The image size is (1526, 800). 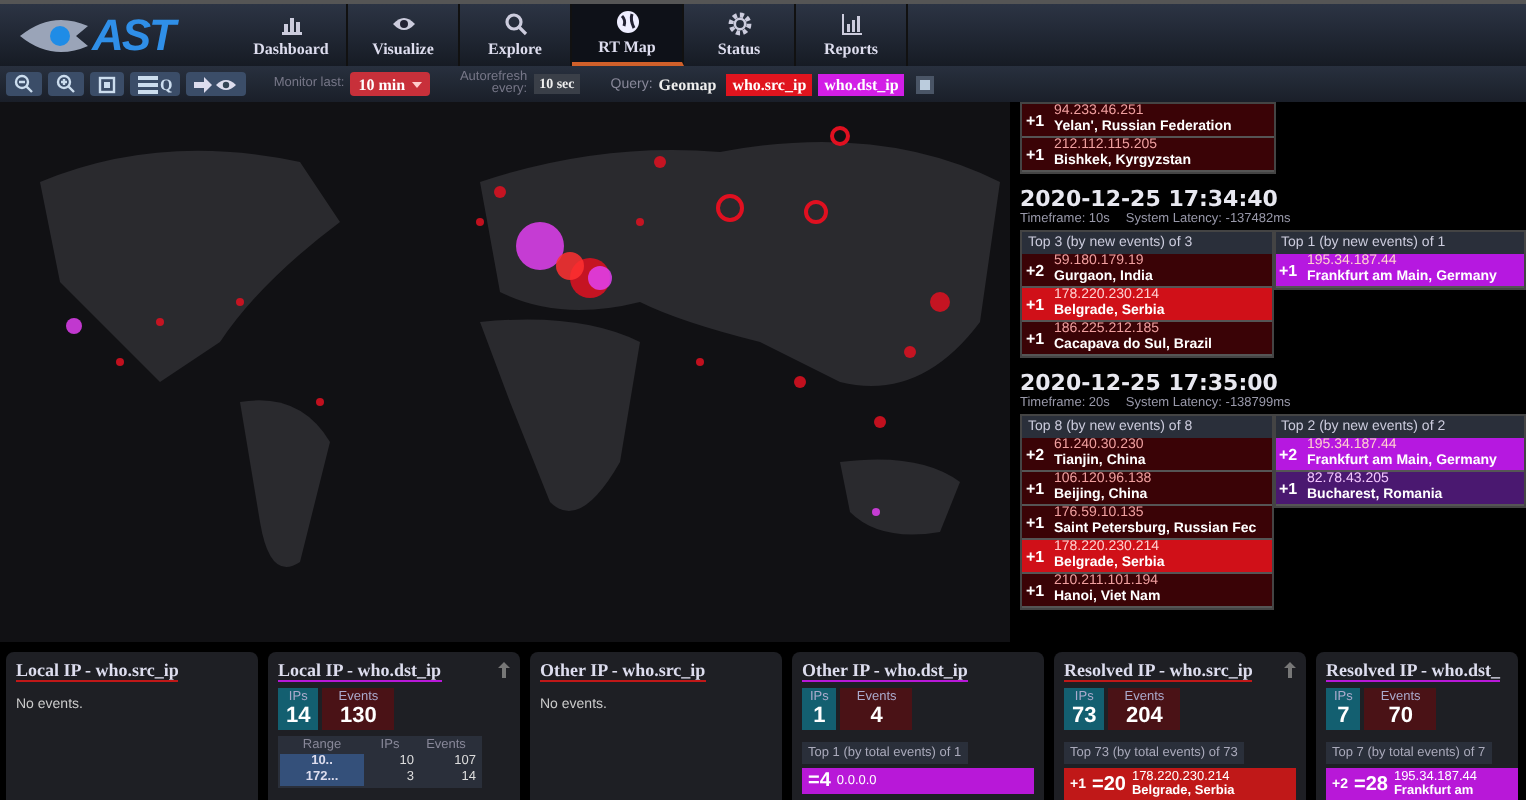 What do you see at coordinates (515, 24) in the screenshot?
I see `search-icon` at bounding box center [515, 24].